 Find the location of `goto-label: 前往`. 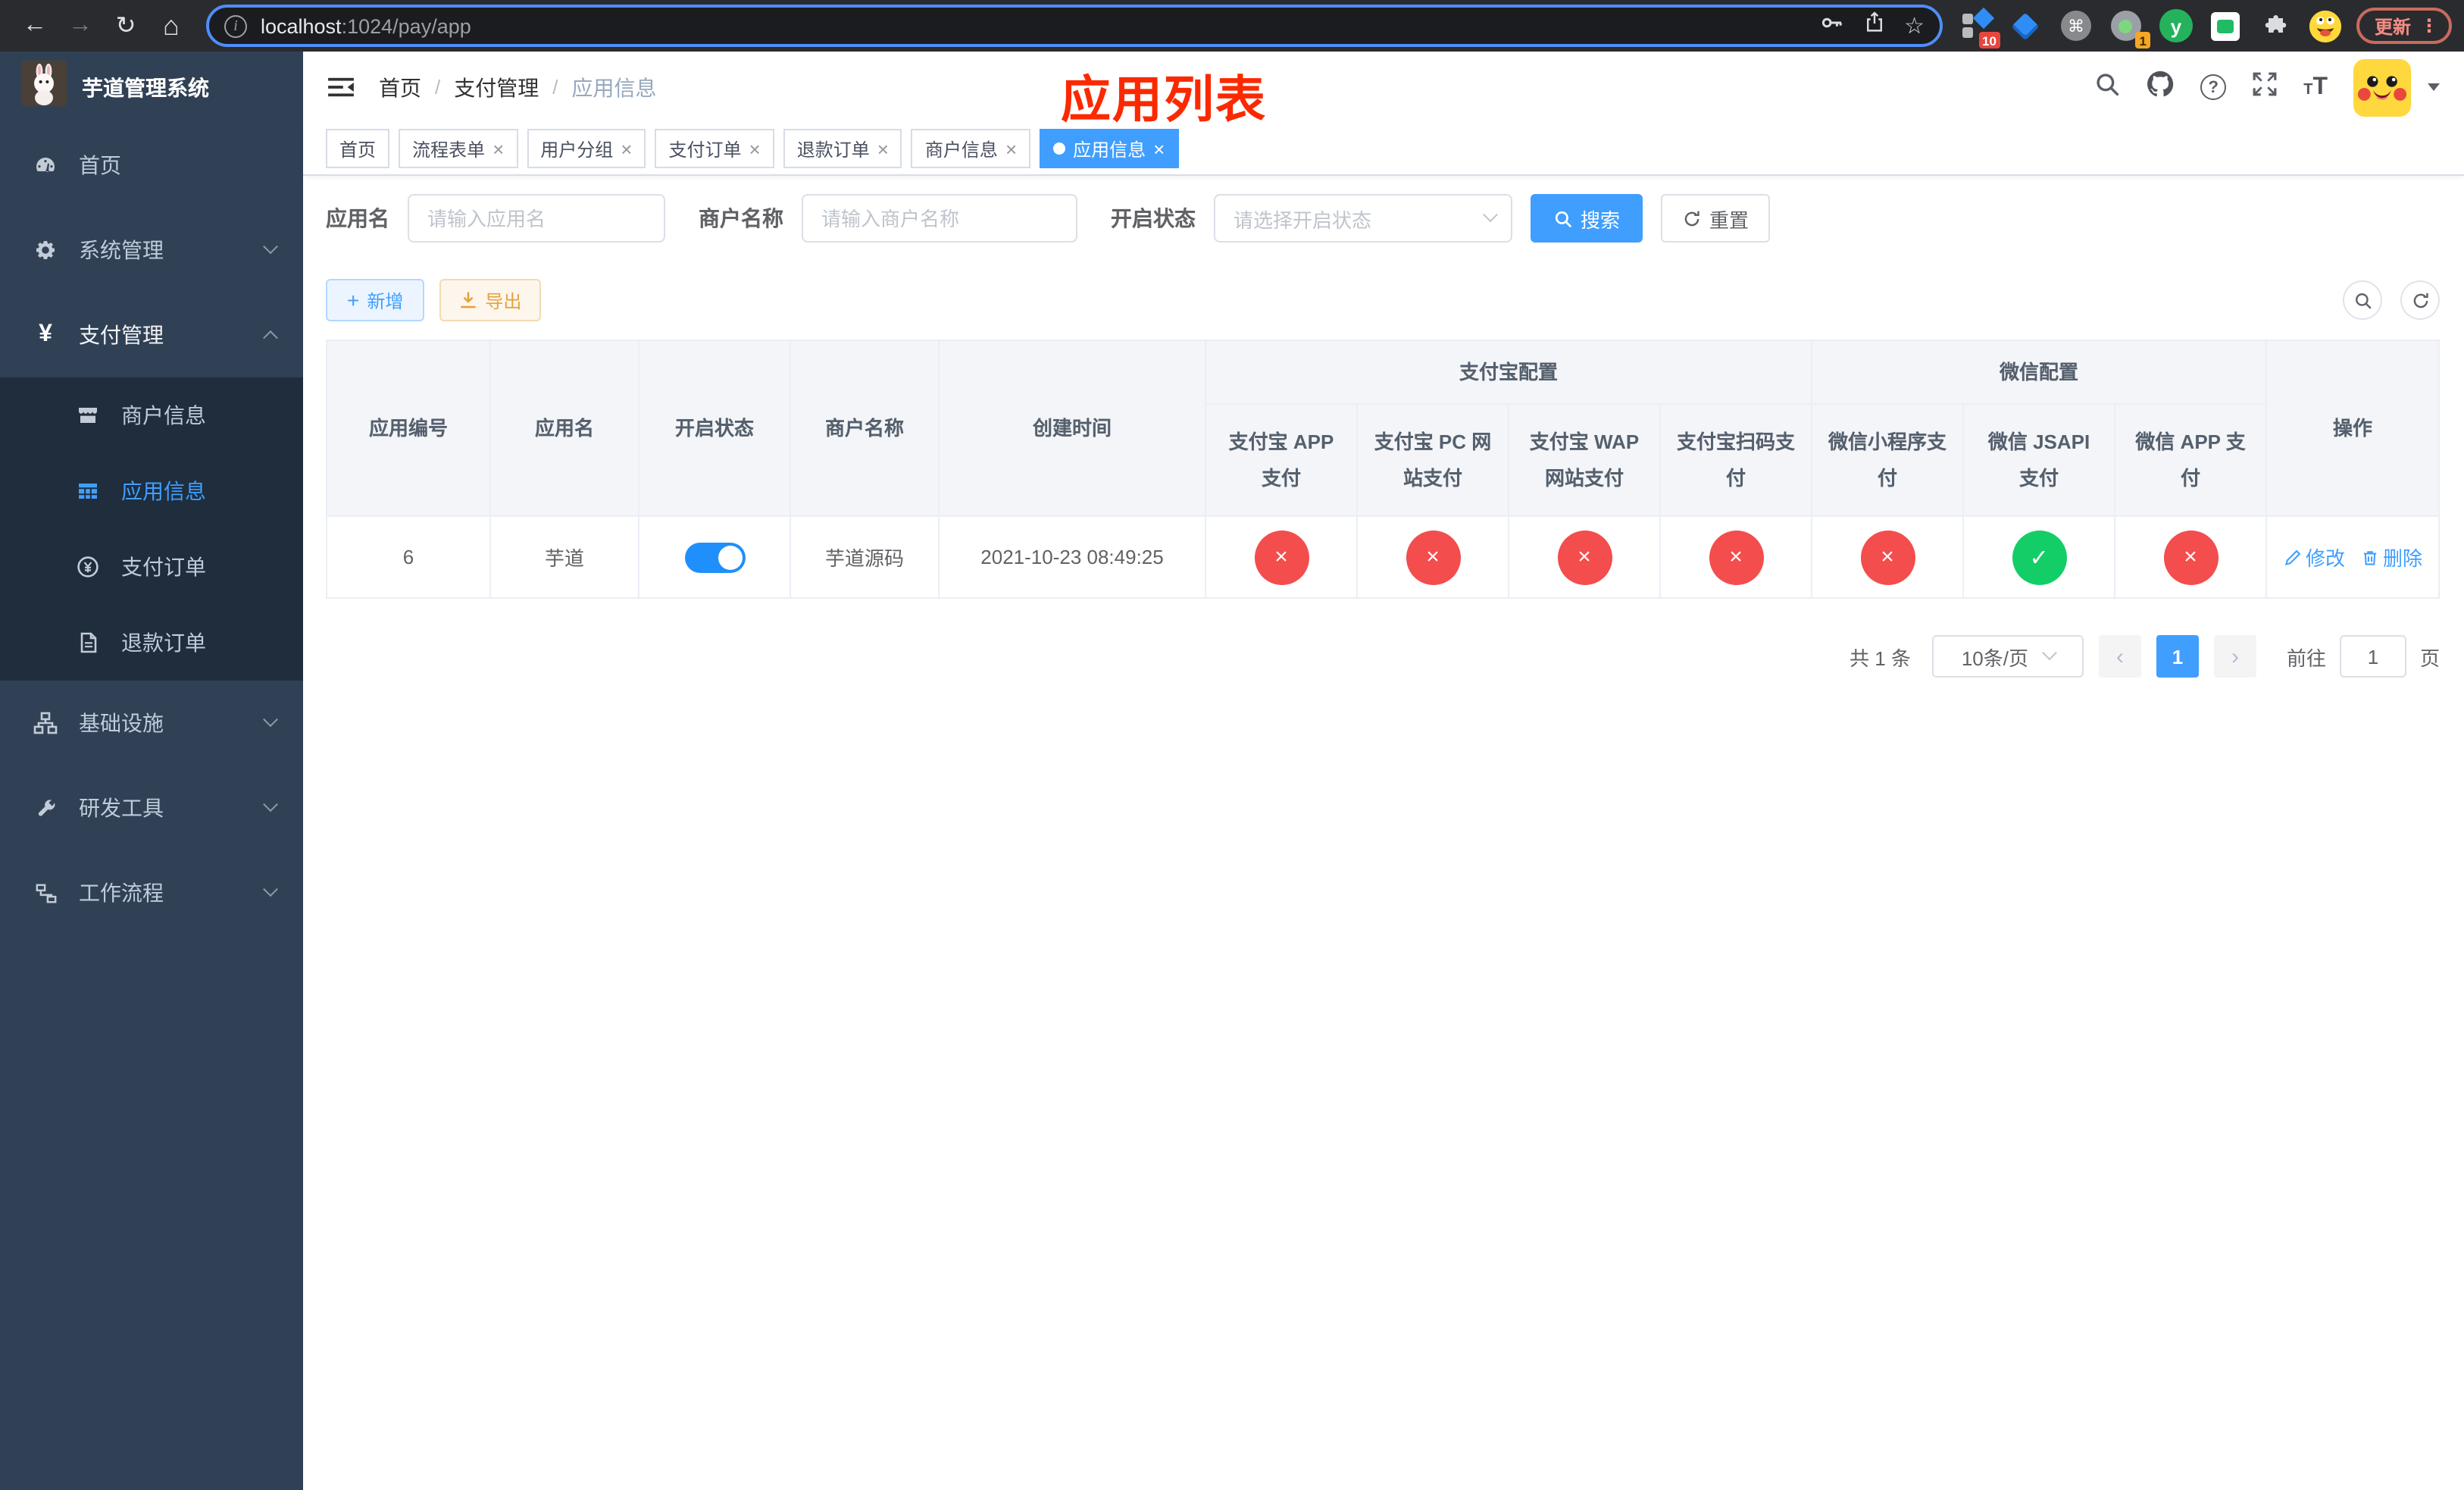

goto-label: 前往 is located at coordinates (2306, 657).